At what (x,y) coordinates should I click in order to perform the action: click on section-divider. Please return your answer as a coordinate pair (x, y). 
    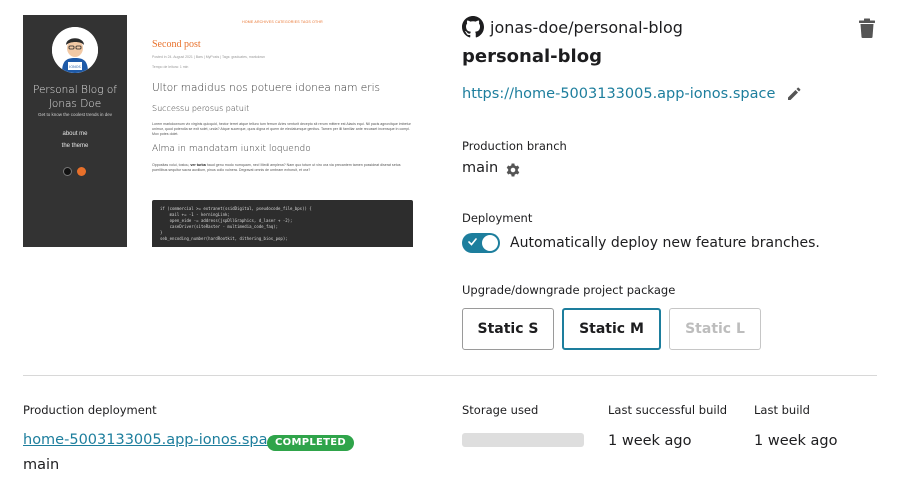
    Looking at the image, I should click on (450, 375).